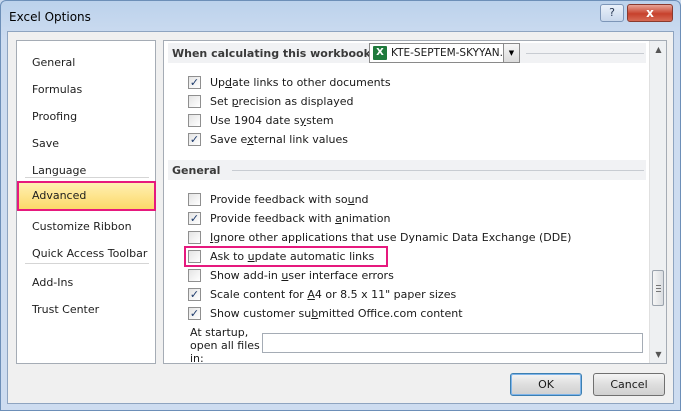 The image size is (681, 411). I want to click on scroll-thumb, so click(658, 288).